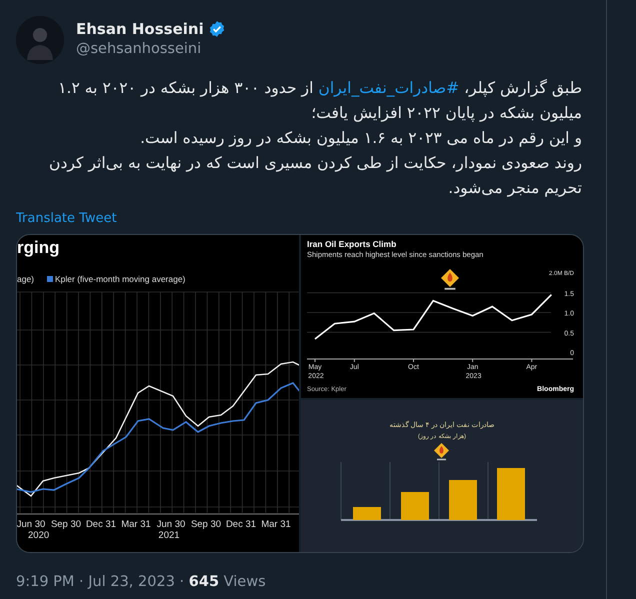  I want to click on tweet-meta: 9:19 PM · Jul 23, 2023 · 645 Views, so click(141, 582).